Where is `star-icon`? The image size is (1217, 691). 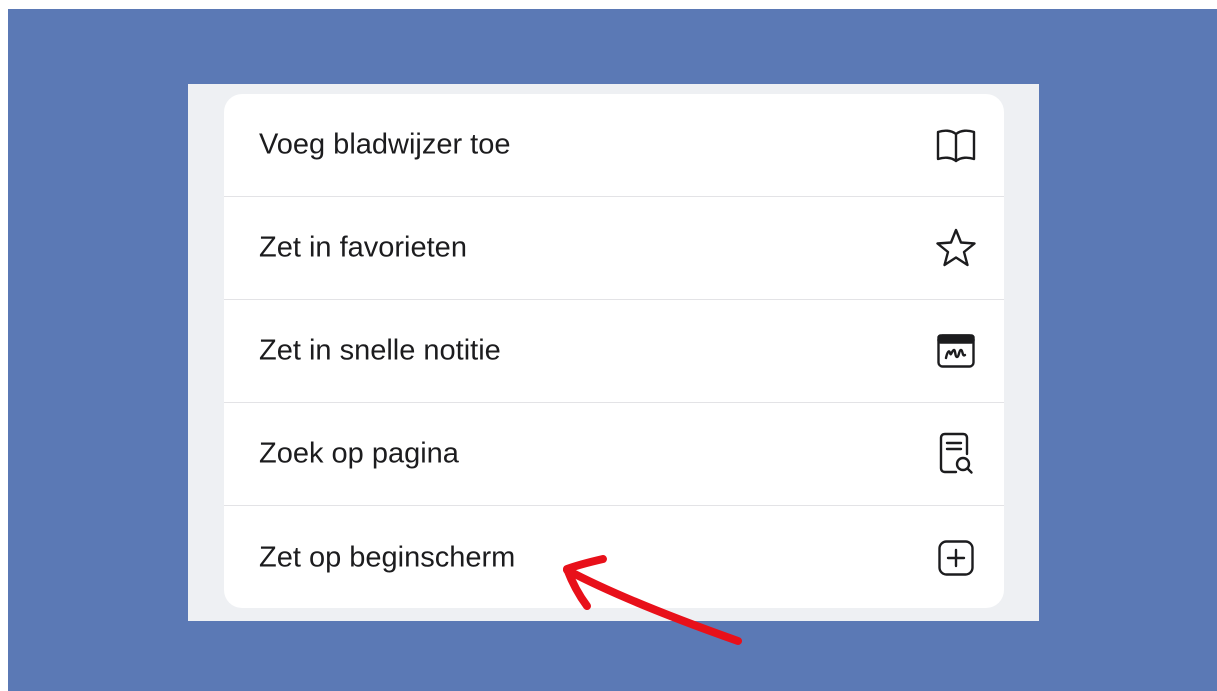 star-icon is located at coordinates (956, 248).